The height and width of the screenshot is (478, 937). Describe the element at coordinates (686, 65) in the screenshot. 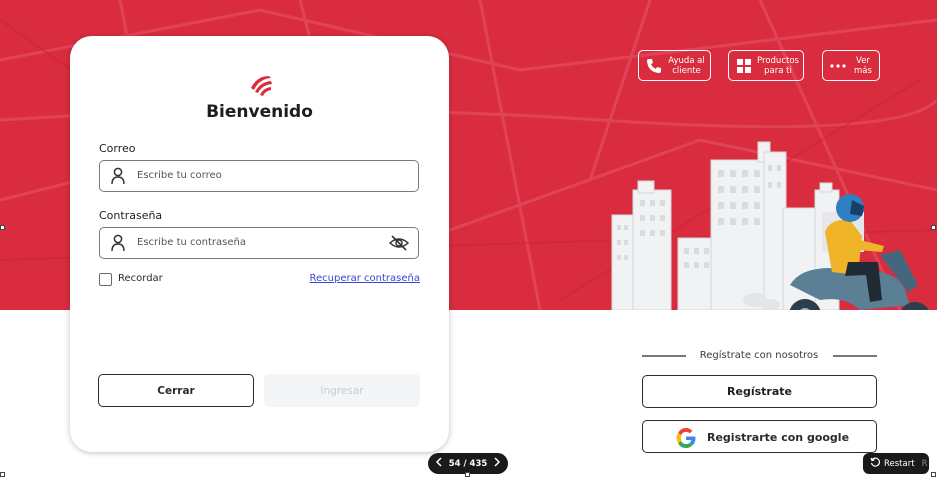

I see `help-label: Ayuda al cliente` at that location.